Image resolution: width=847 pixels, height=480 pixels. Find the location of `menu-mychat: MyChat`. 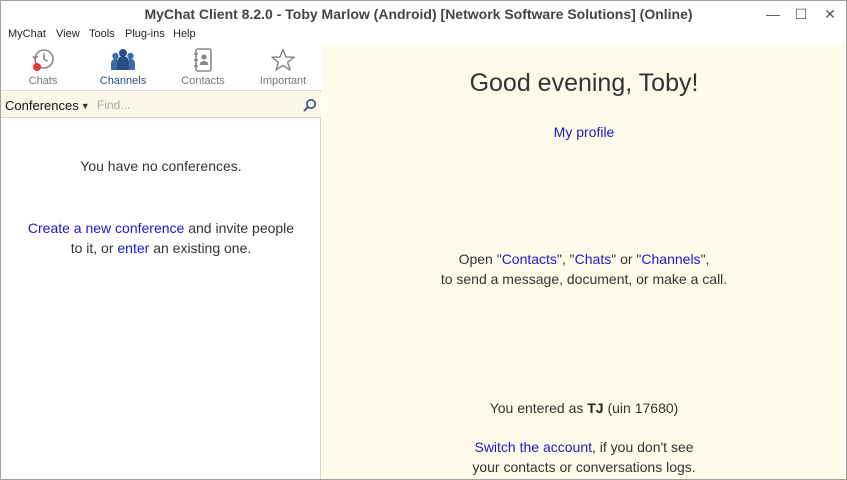

menu-mychat: MyChat is located at coordinates (27, 34).